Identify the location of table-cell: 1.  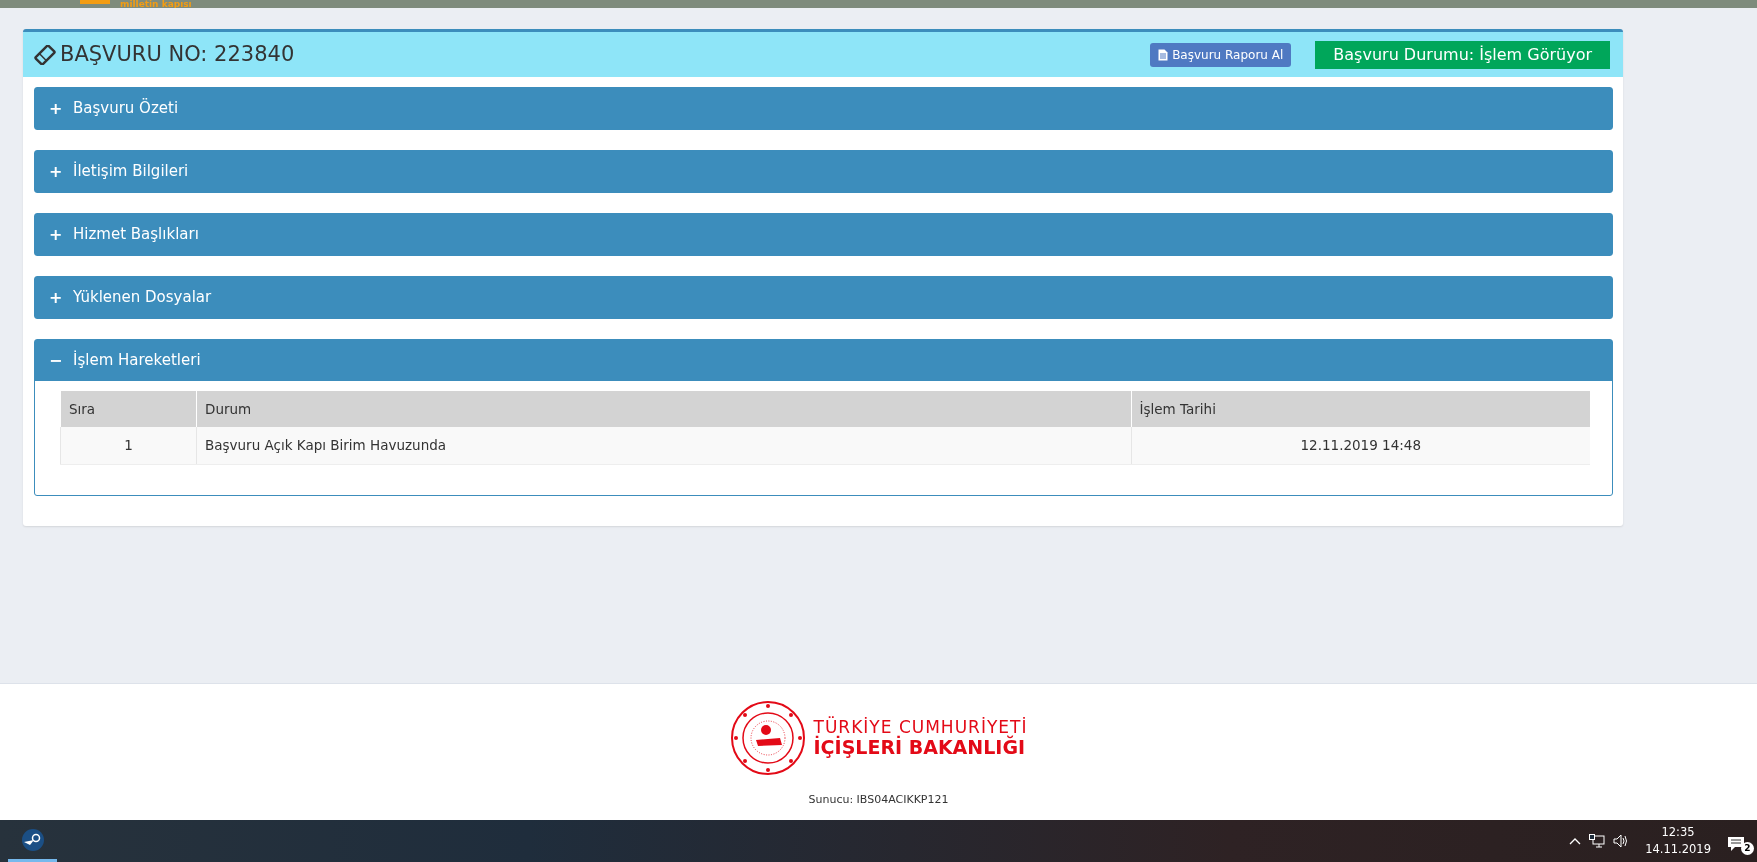
(128, 445).